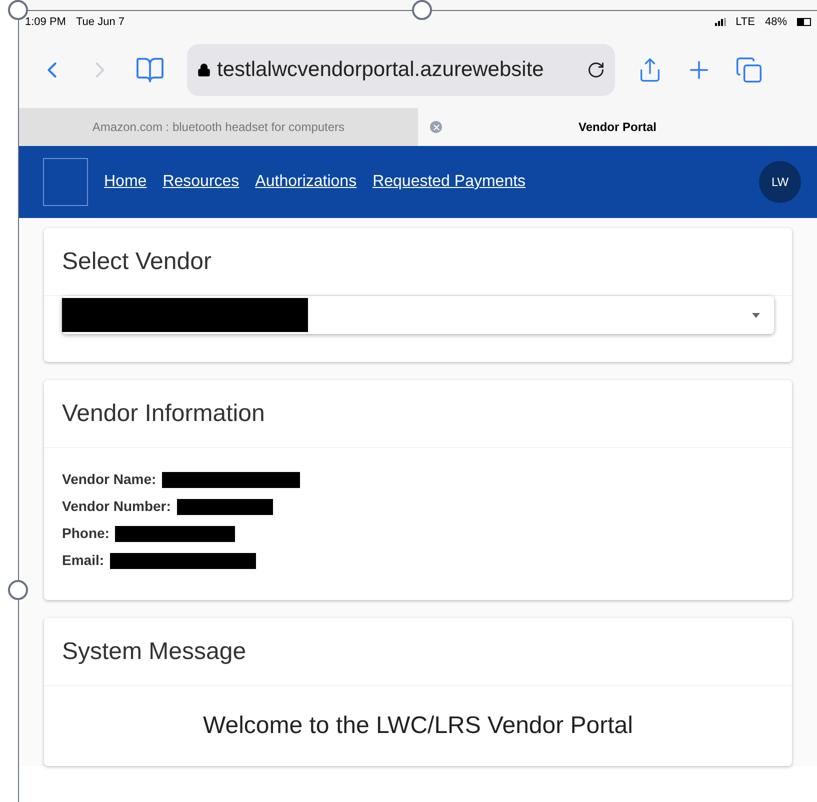 The height and width of the screenshot is (802, 817). Describe the element at coordinates (720, 22) in the screenshot. I see `signal-icon` at that location.